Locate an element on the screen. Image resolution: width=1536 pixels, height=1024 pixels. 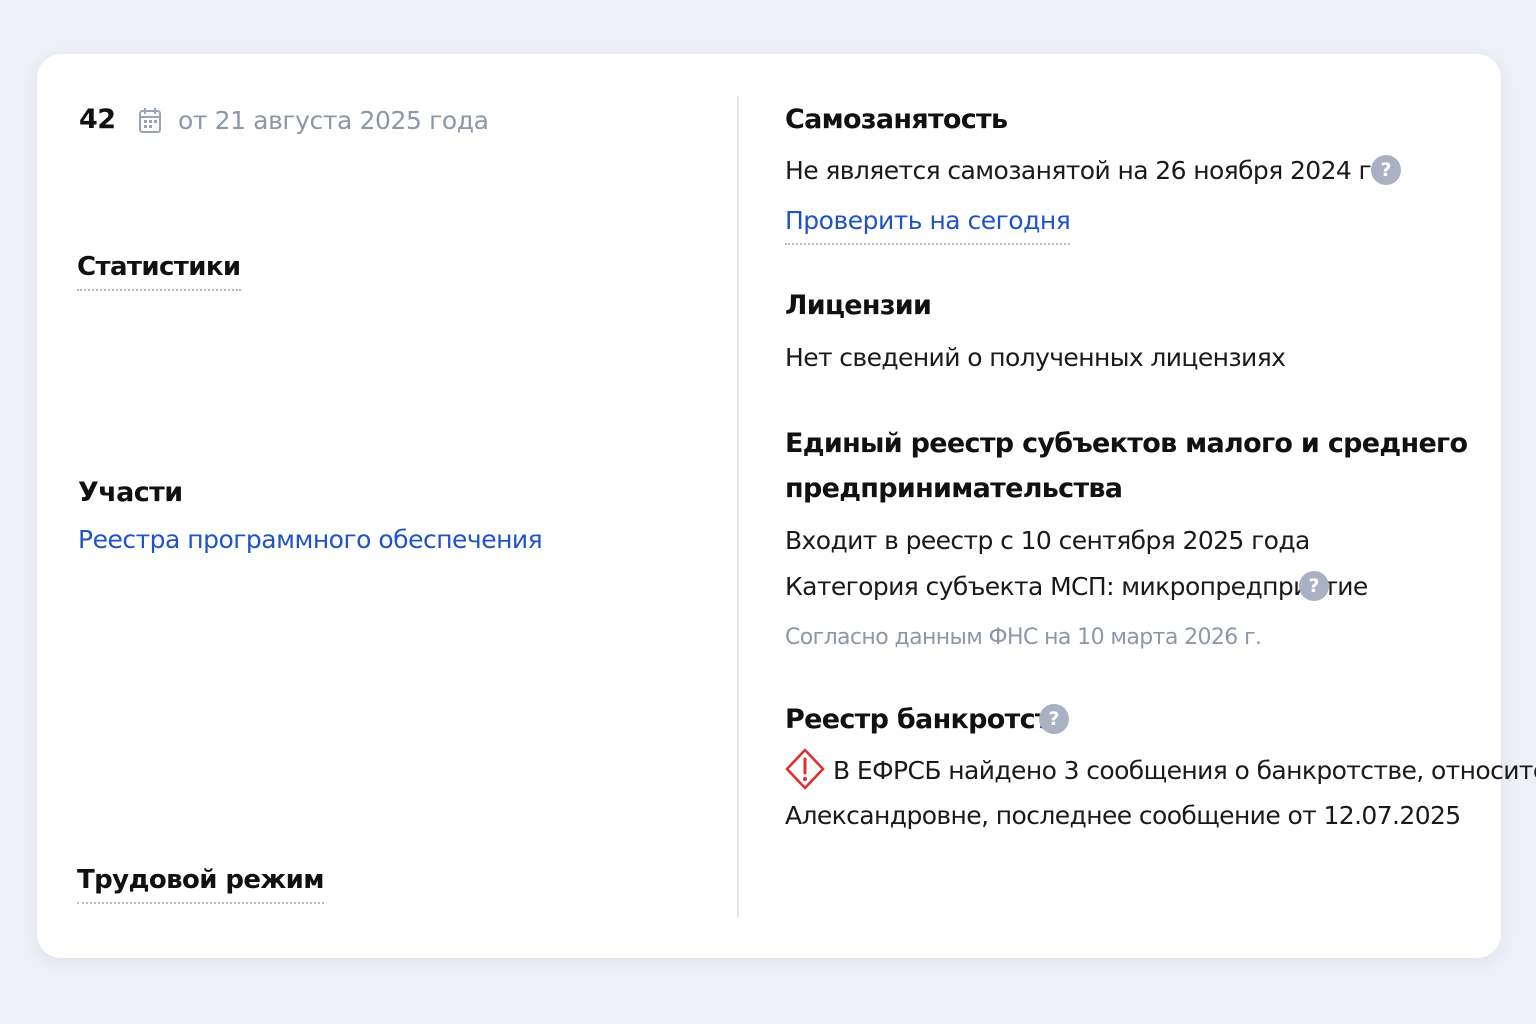
licenses-title: Лицензии is located at coordinates (858, 305).